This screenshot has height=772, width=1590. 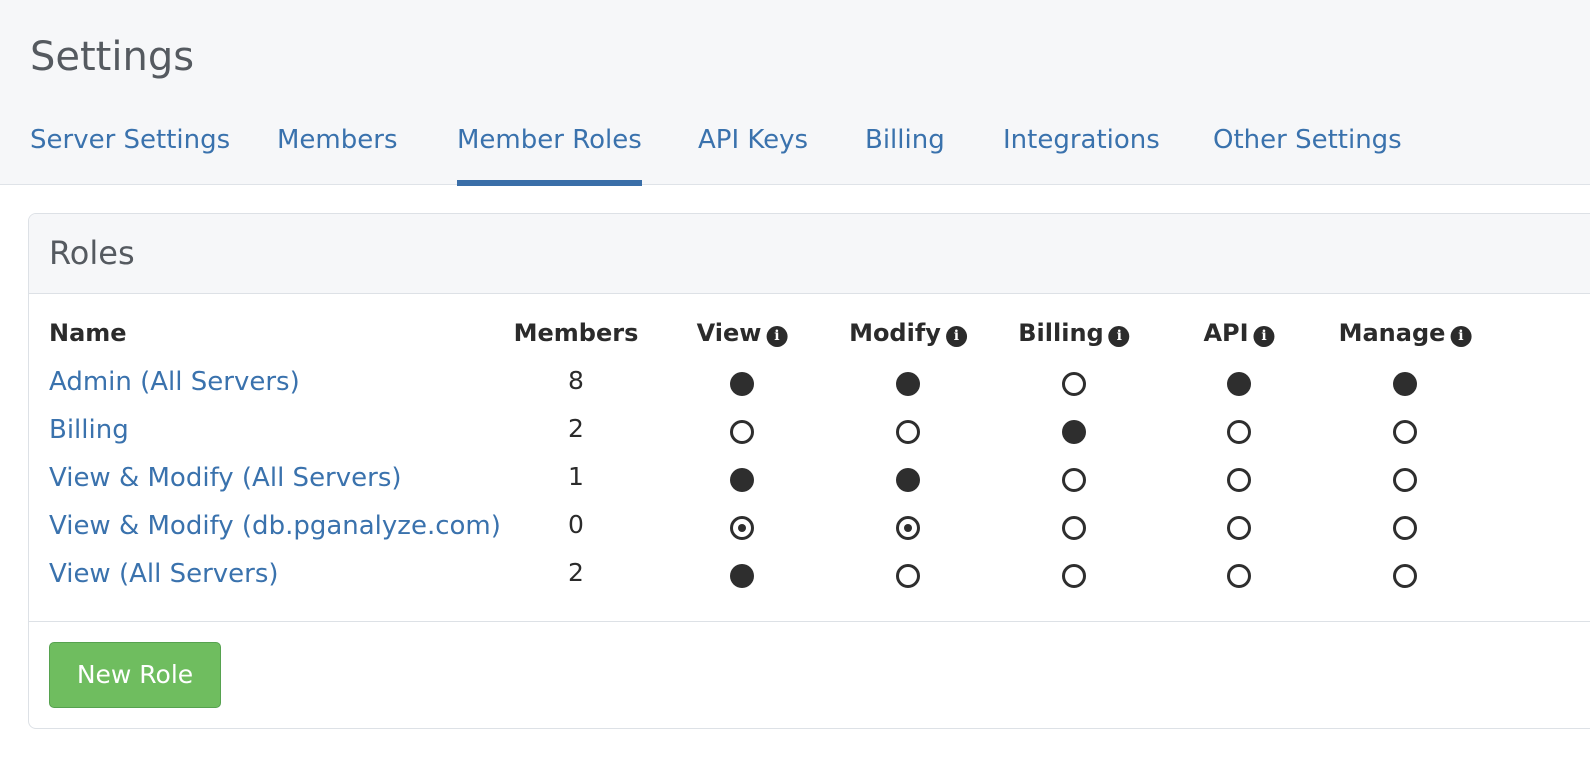 What do you see at coordinates (809, 436) in the screenshot?
I see `table-row: Billing 2` at bounding box center [809, 436].